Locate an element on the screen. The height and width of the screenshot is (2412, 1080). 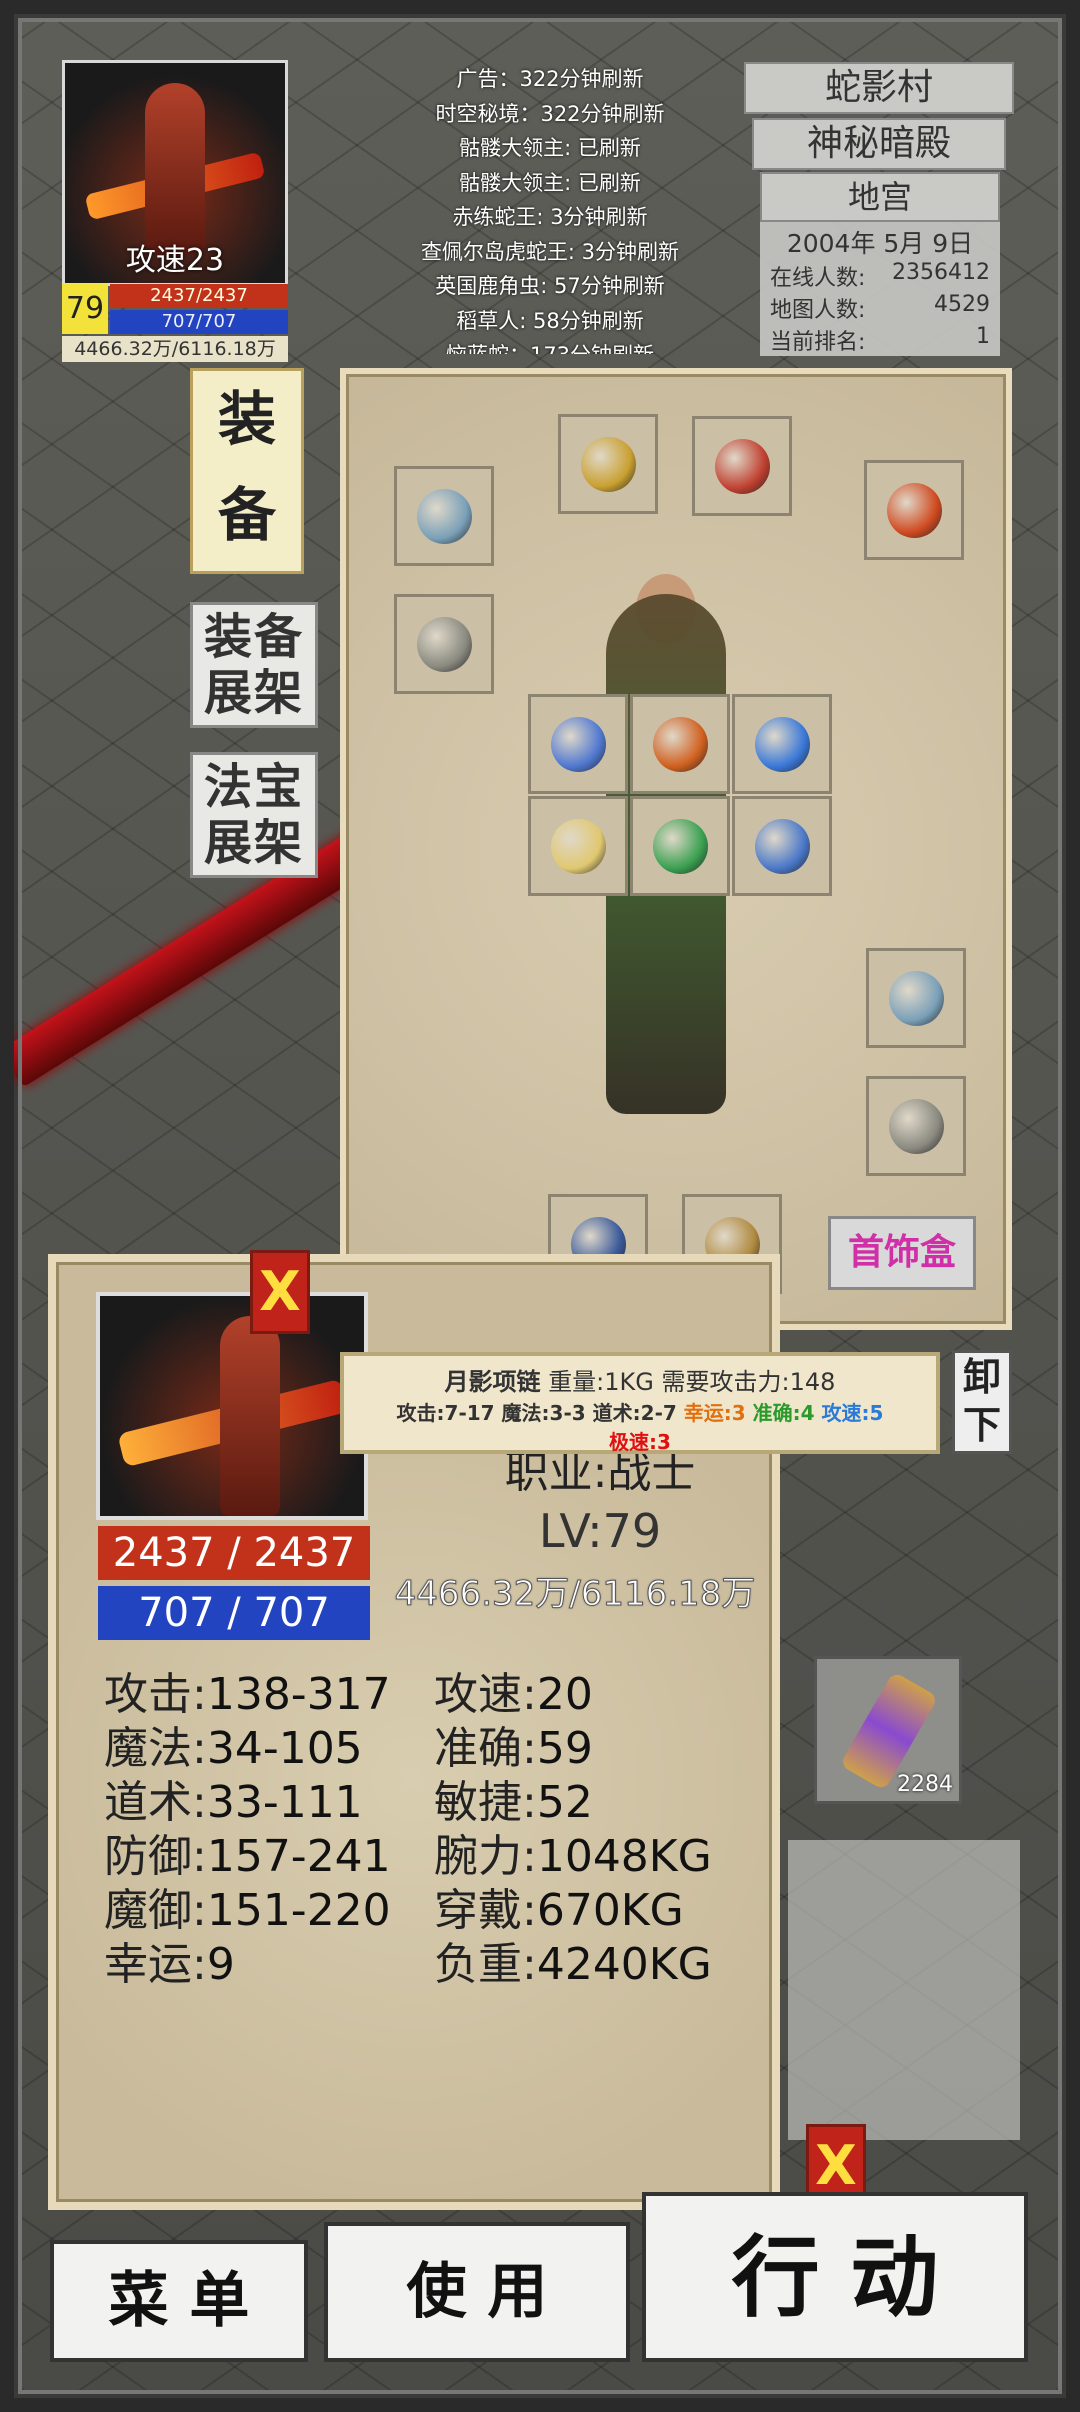
refresh-item: 恼蓝蛇：173分钟刷新 is located at coordinates (550, 346).